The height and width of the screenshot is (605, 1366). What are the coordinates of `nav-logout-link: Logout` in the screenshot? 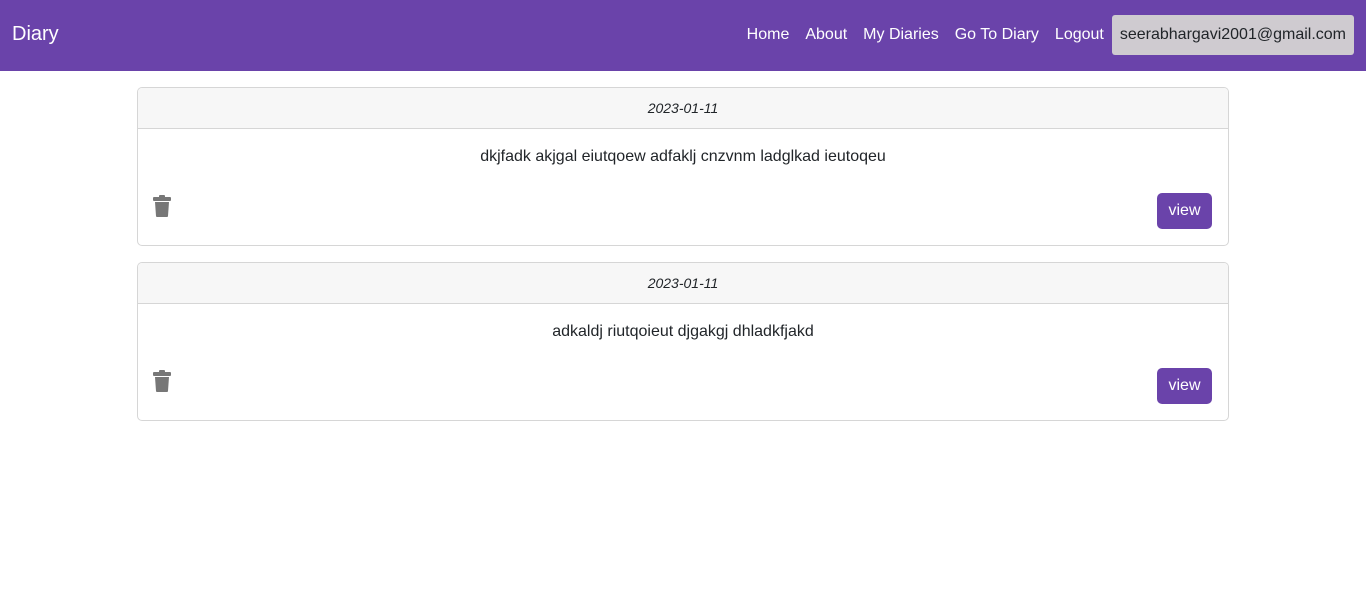 It's located at (1079, 35).